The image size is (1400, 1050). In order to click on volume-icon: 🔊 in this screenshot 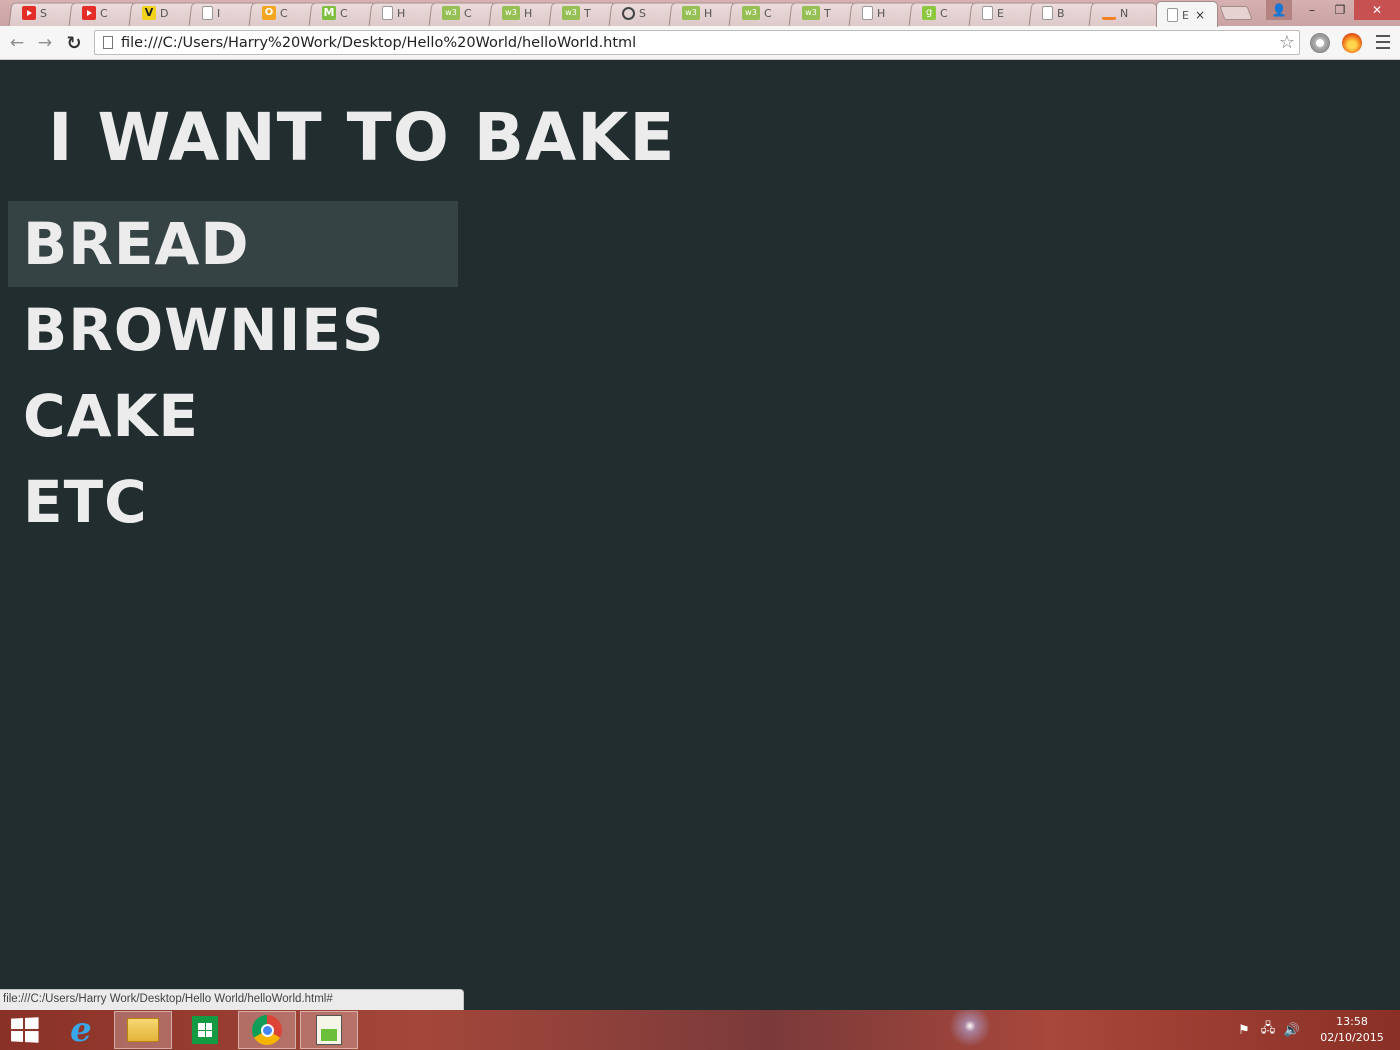, I will do `click(1292, 1030)`.